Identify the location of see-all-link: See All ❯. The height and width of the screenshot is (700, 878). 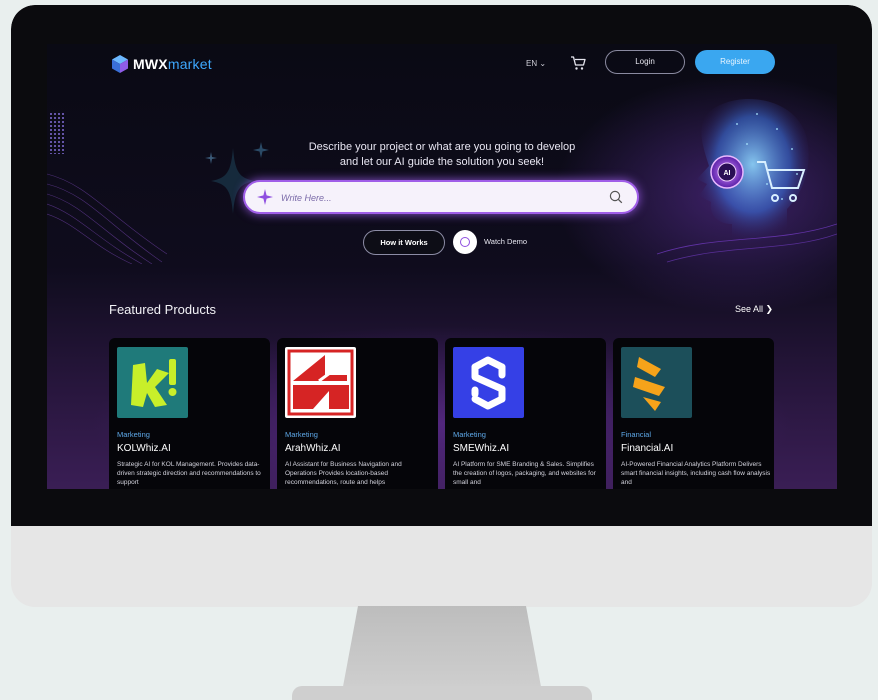
(754, 309).